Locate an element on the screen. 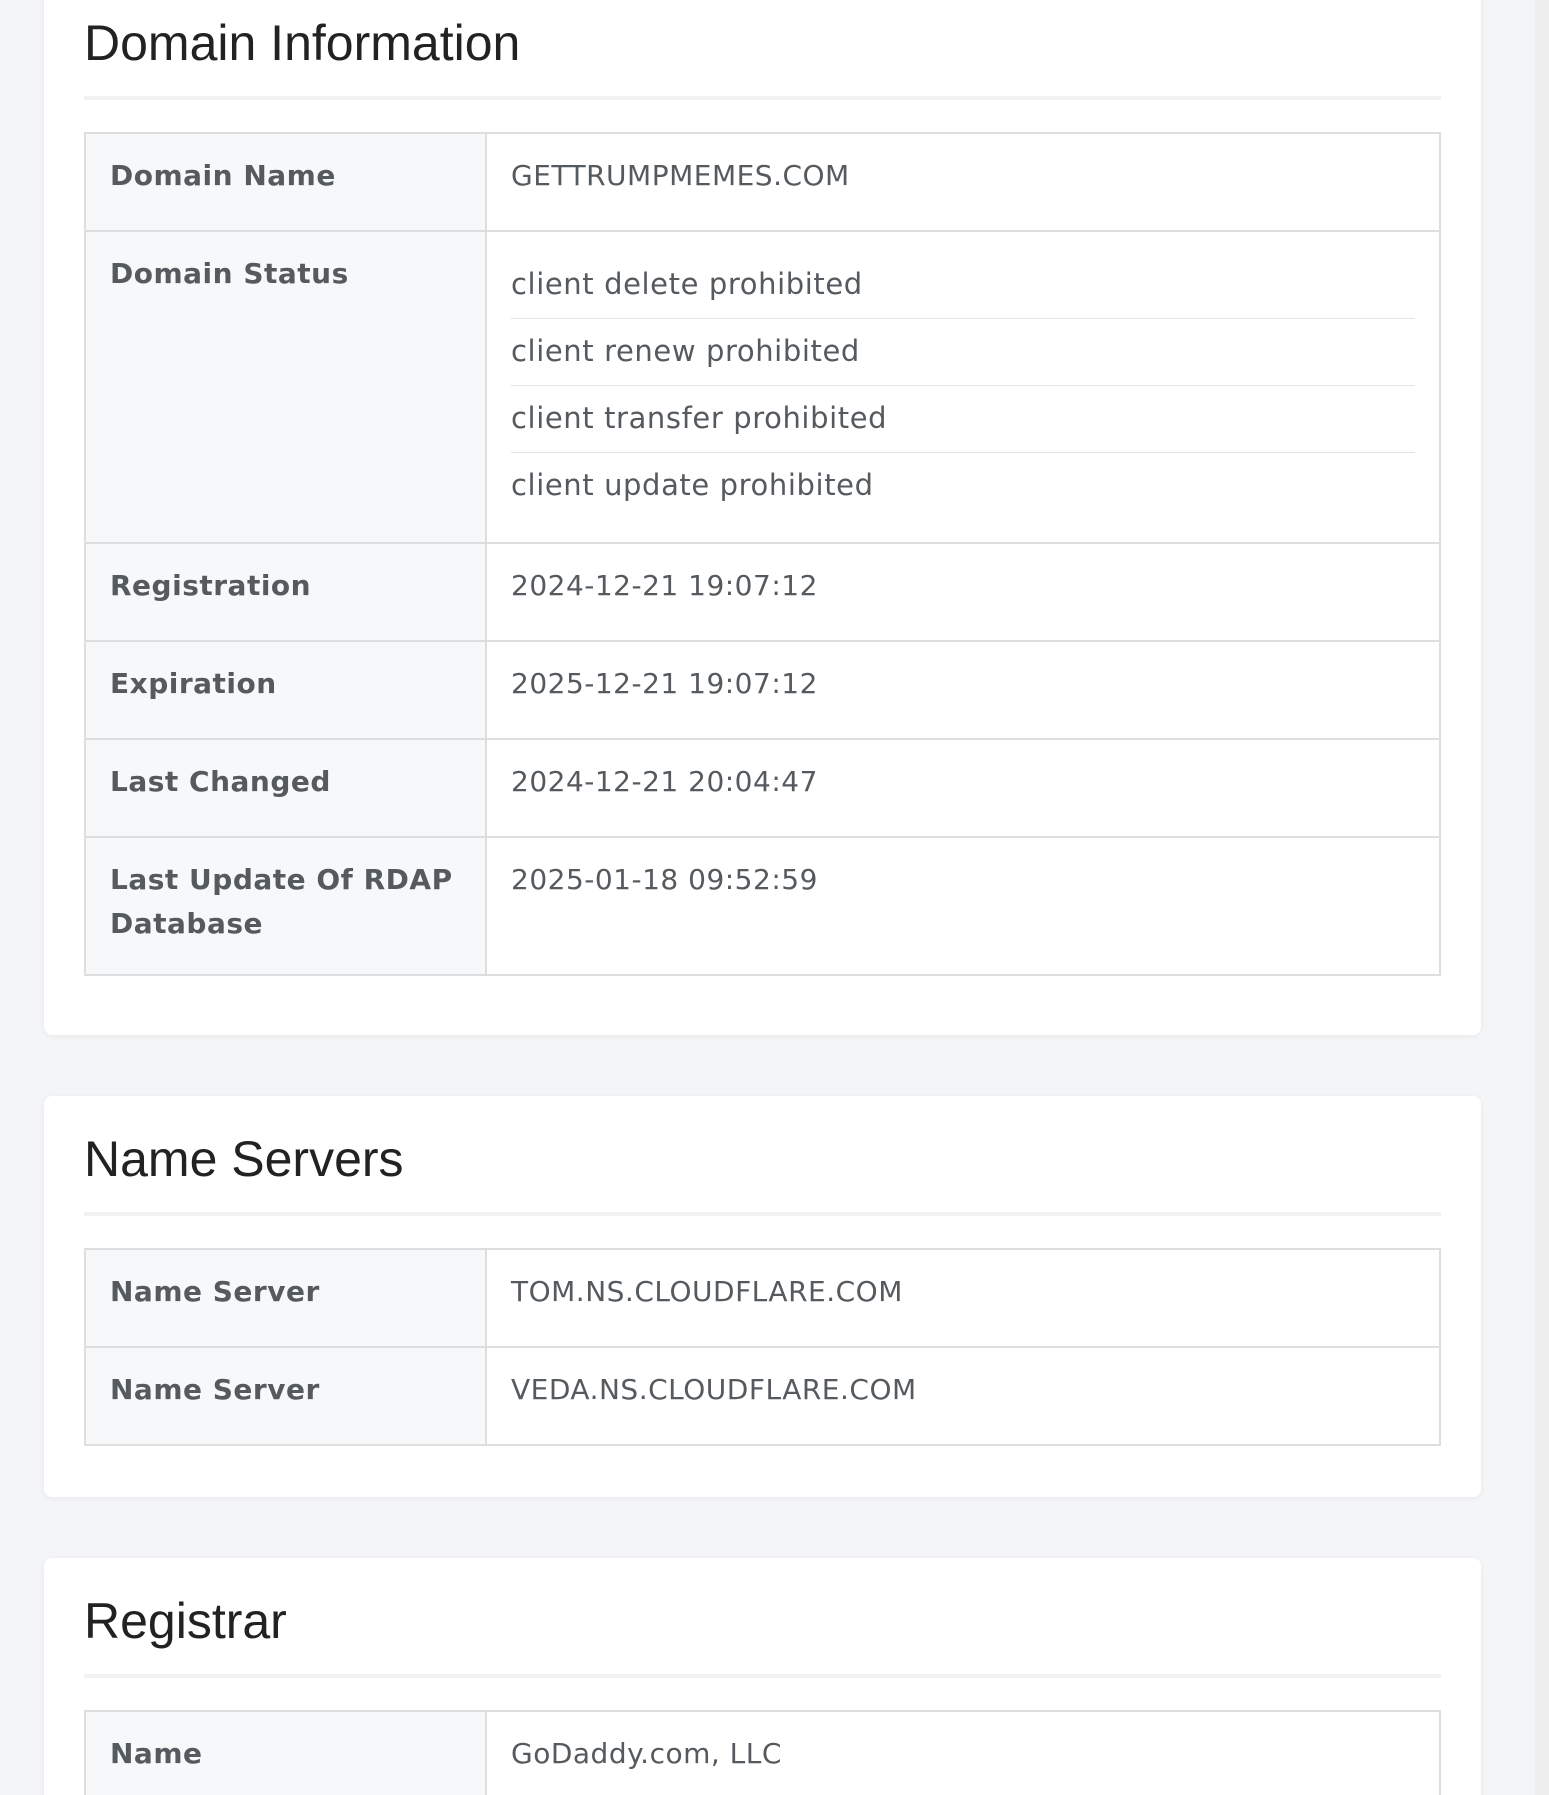 This screenshot has height=1795, width=1549. table-row: Domain Name GETTRUMPMEMES.COM is located at coordinates (762, 182).